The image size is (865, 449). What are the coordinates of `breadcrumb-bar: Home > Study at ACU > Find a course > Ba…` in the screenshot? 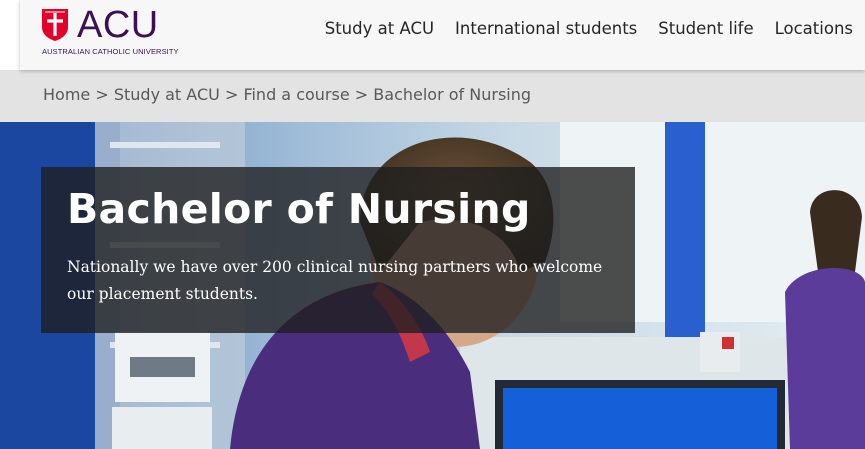 It's located at (432, 96).